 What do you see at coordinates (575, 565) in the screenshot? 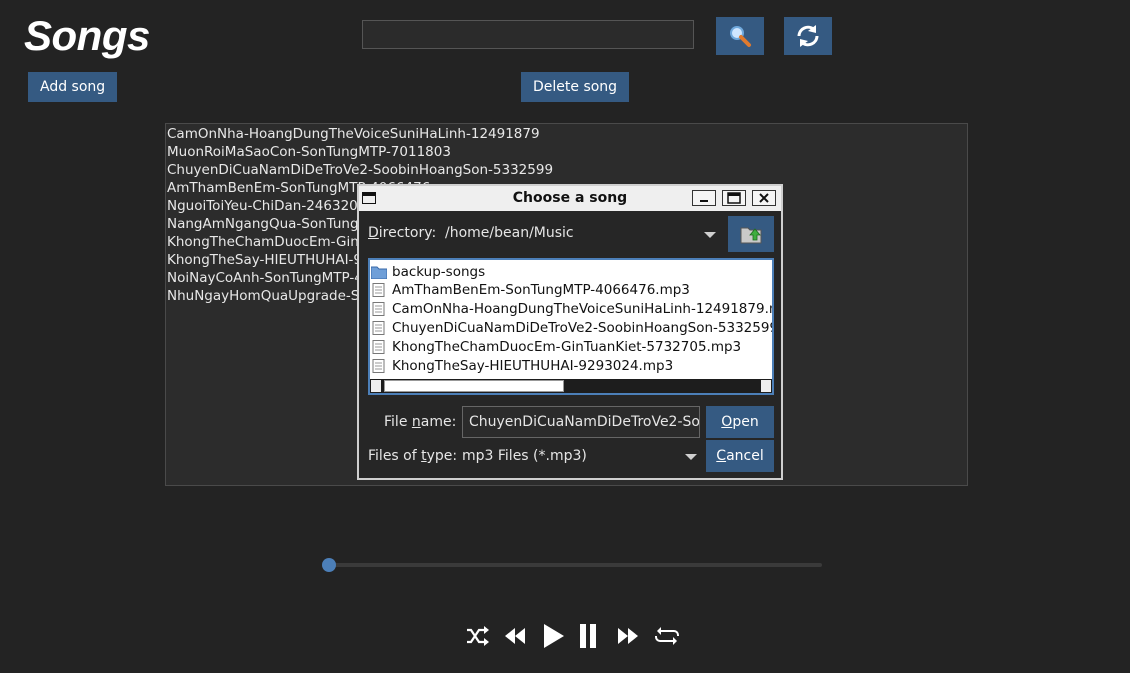
I see `progress-track` at bounding box center [575, 565].